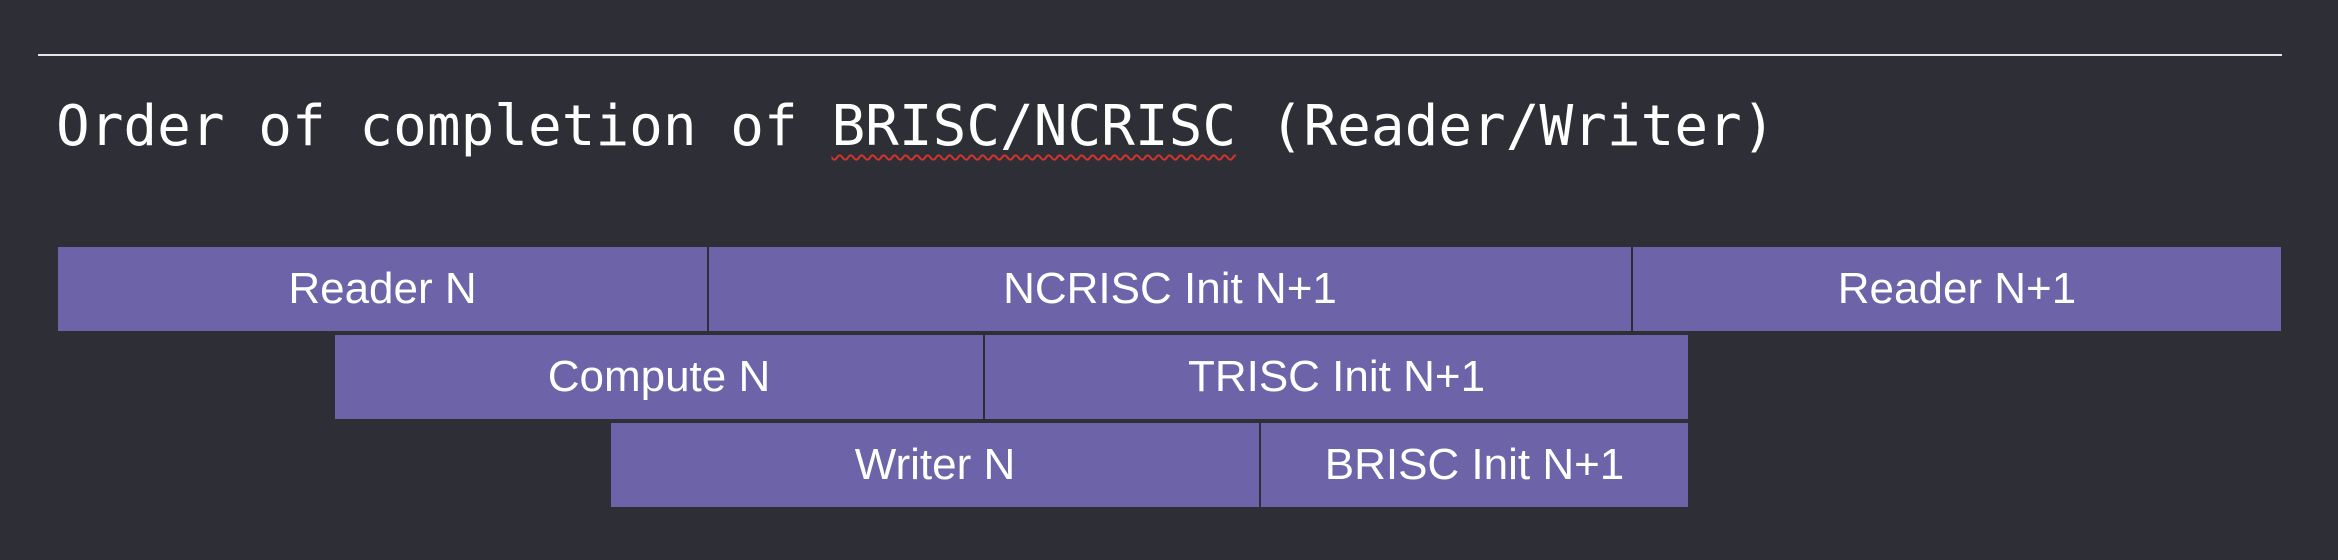 This screenshot has width=2338, height=560. What do you see at coordinates (1170, 289) in the screenshot?
I see `block-ncrisc-init-n1: NCRISC Init N+1` at bounding box center [1170, 289].